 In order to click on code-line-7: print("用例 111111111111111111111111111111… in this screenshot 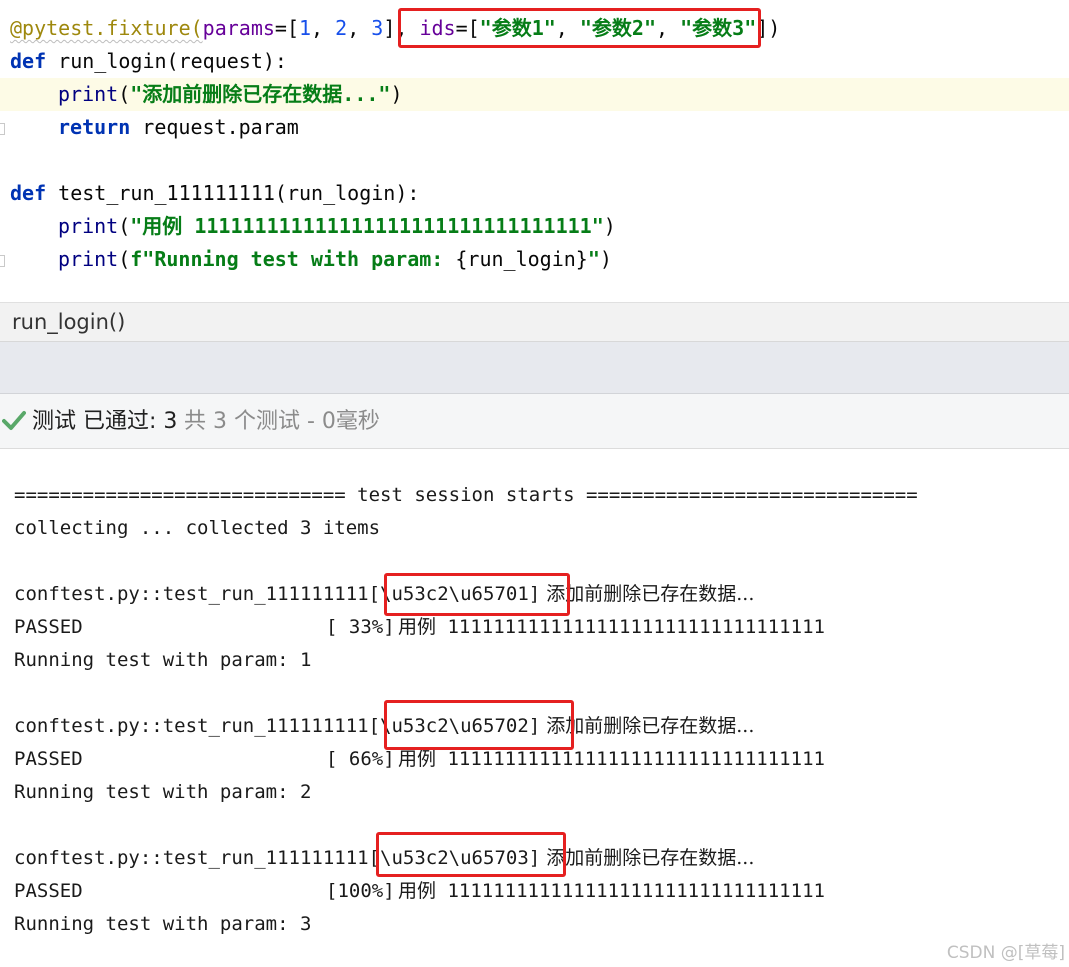, I will do `click(534, 226)`.